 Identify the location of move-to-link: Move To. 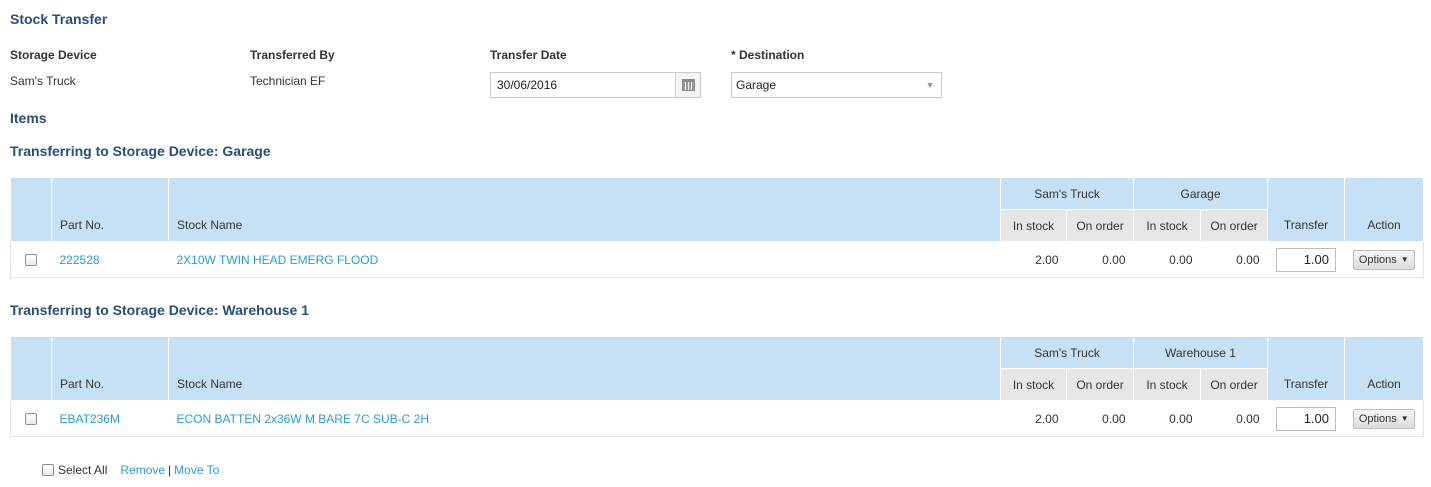
(196, 470).